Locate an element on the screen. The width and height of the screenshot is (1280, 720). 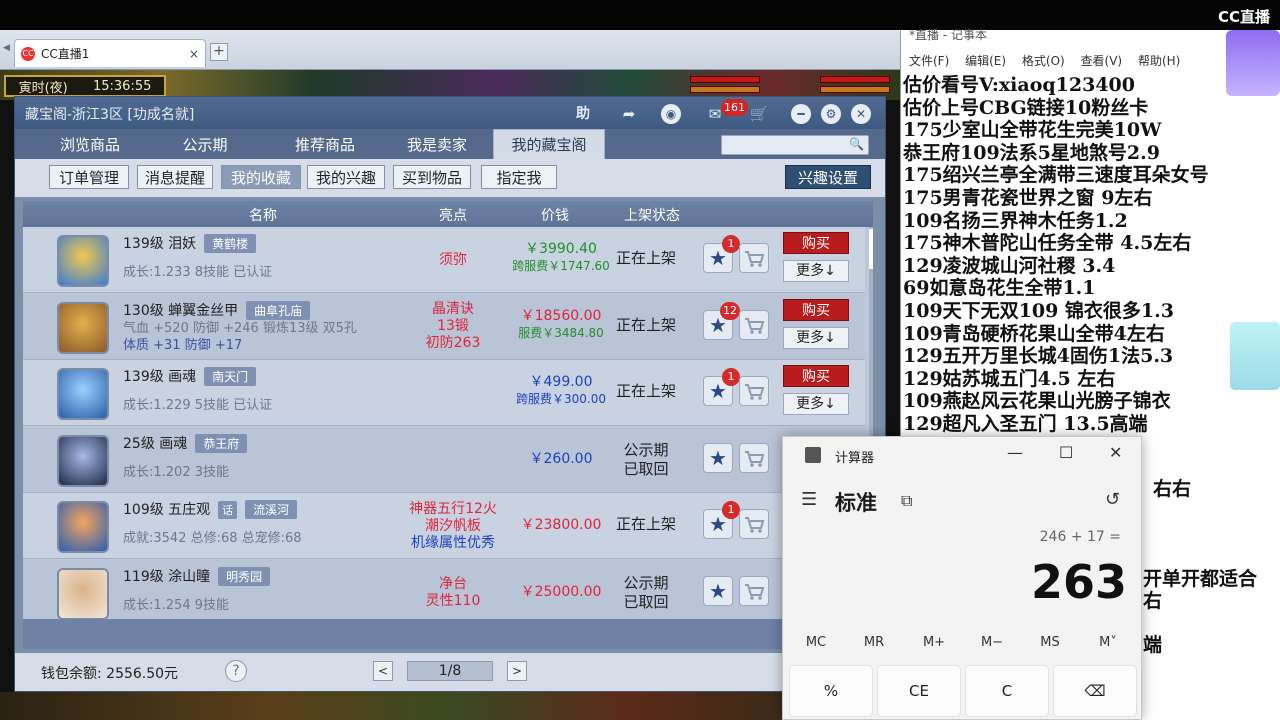
minimize-icon: — is located at coordinates (1015, 452).